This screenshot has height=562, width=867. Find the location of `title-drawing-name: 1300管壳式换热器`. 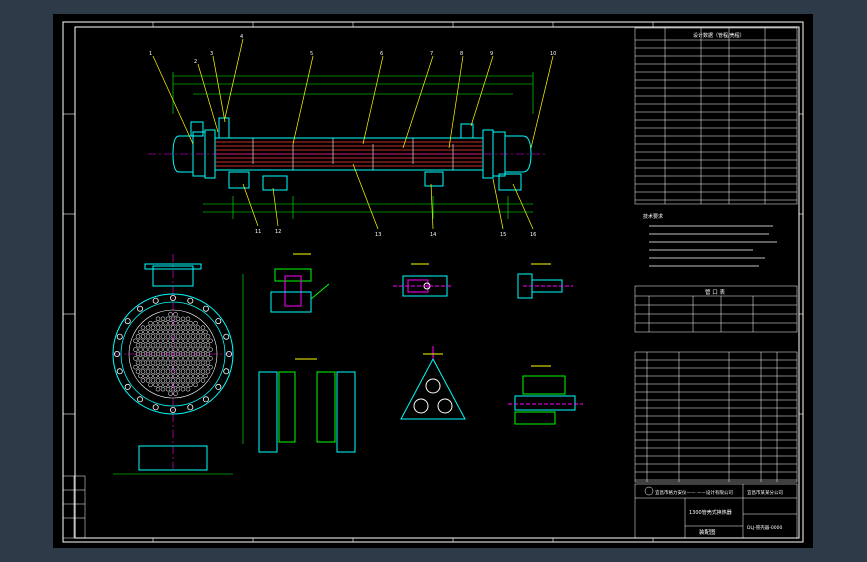

title-drawing-name: 1300管壳式换热器 is located at coordinates (710, 512).